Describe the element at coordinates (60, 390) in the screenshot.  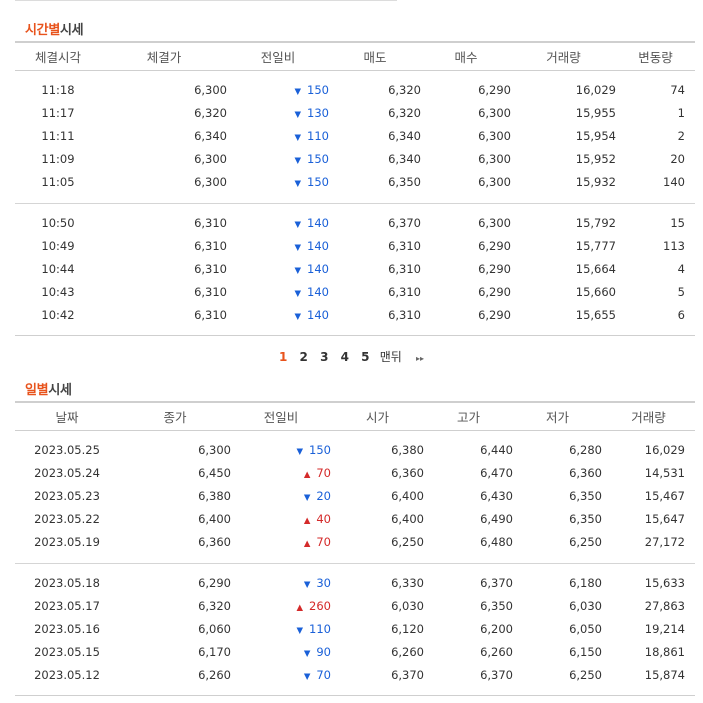
I see `day-section-title-rest: 시세` at that location.